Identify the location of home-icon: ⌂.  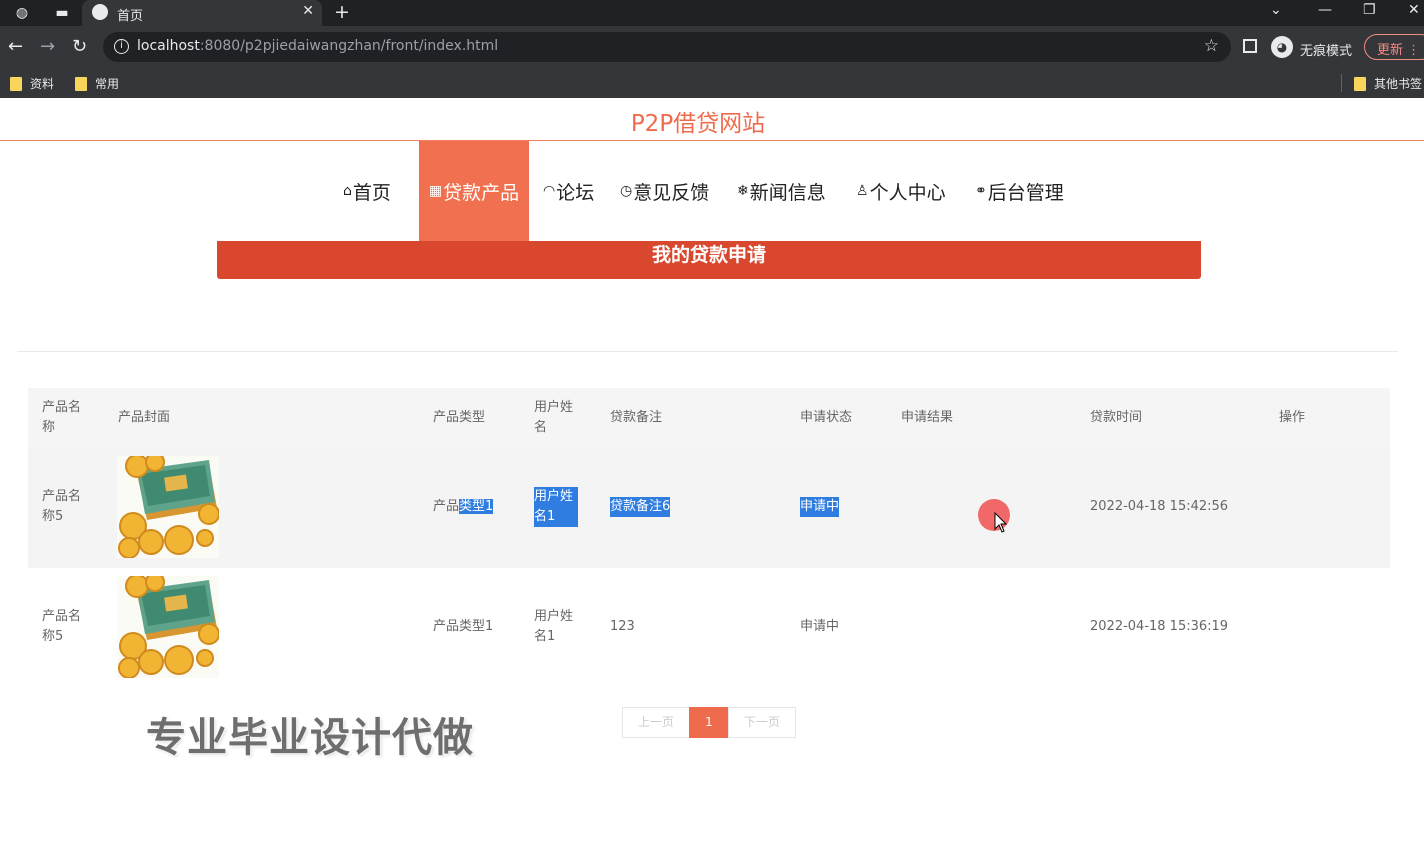
(347, 191).